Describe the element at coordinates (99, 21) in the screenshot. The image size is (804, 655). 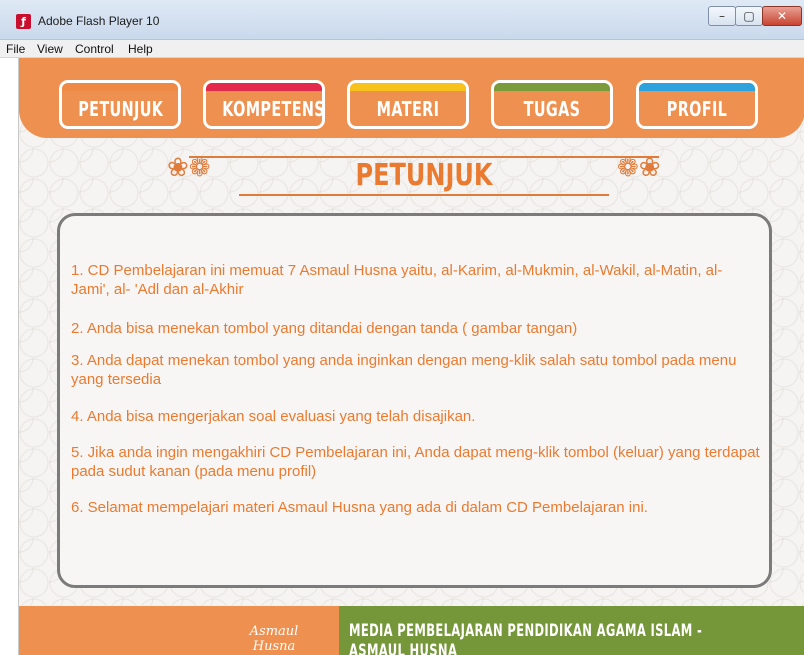
I see `window-title: Adobe Flash Player 10` at that location.